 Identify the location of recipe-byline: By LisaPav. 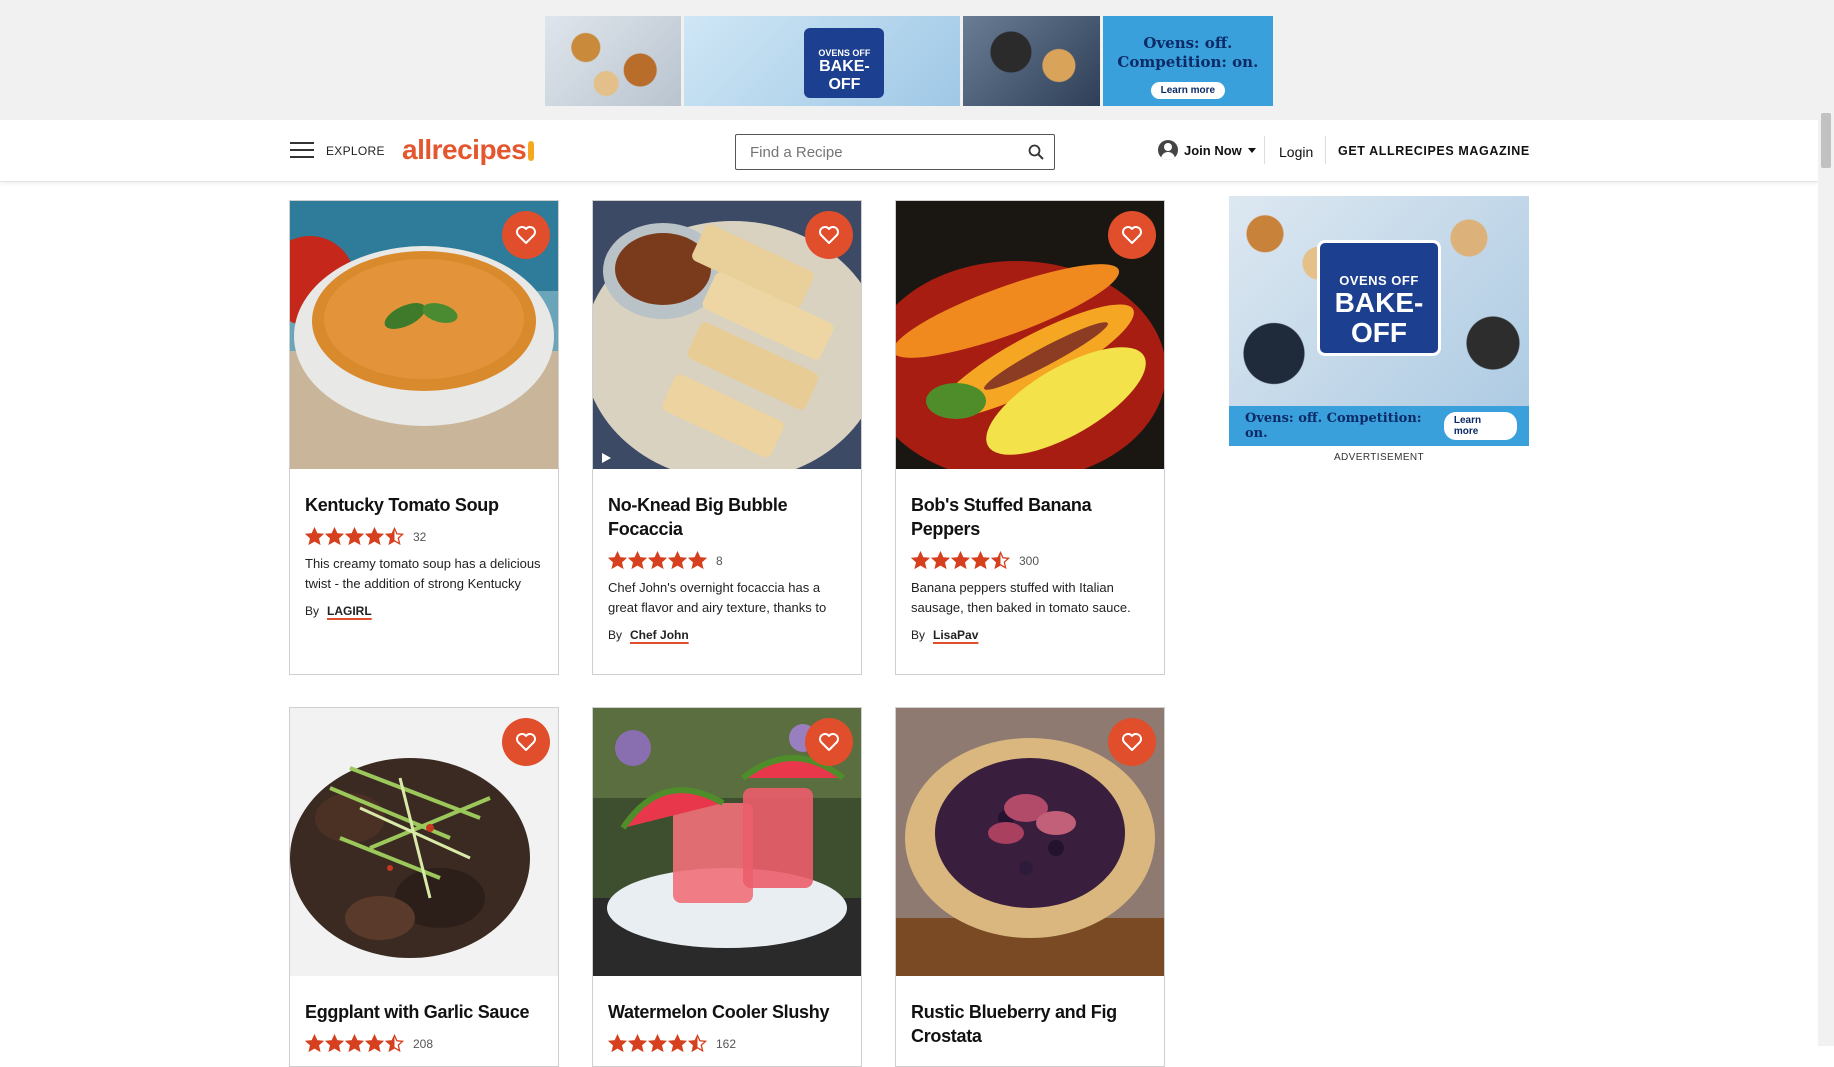
(1030, 635).